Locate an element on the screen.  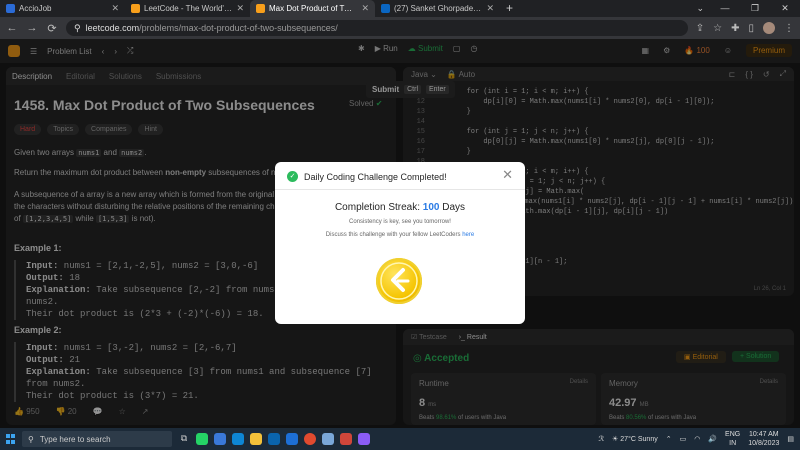
browser-tab-current-problem: Max Dot Product of Two Subseq ✕ is located at coordinates (312, 8).